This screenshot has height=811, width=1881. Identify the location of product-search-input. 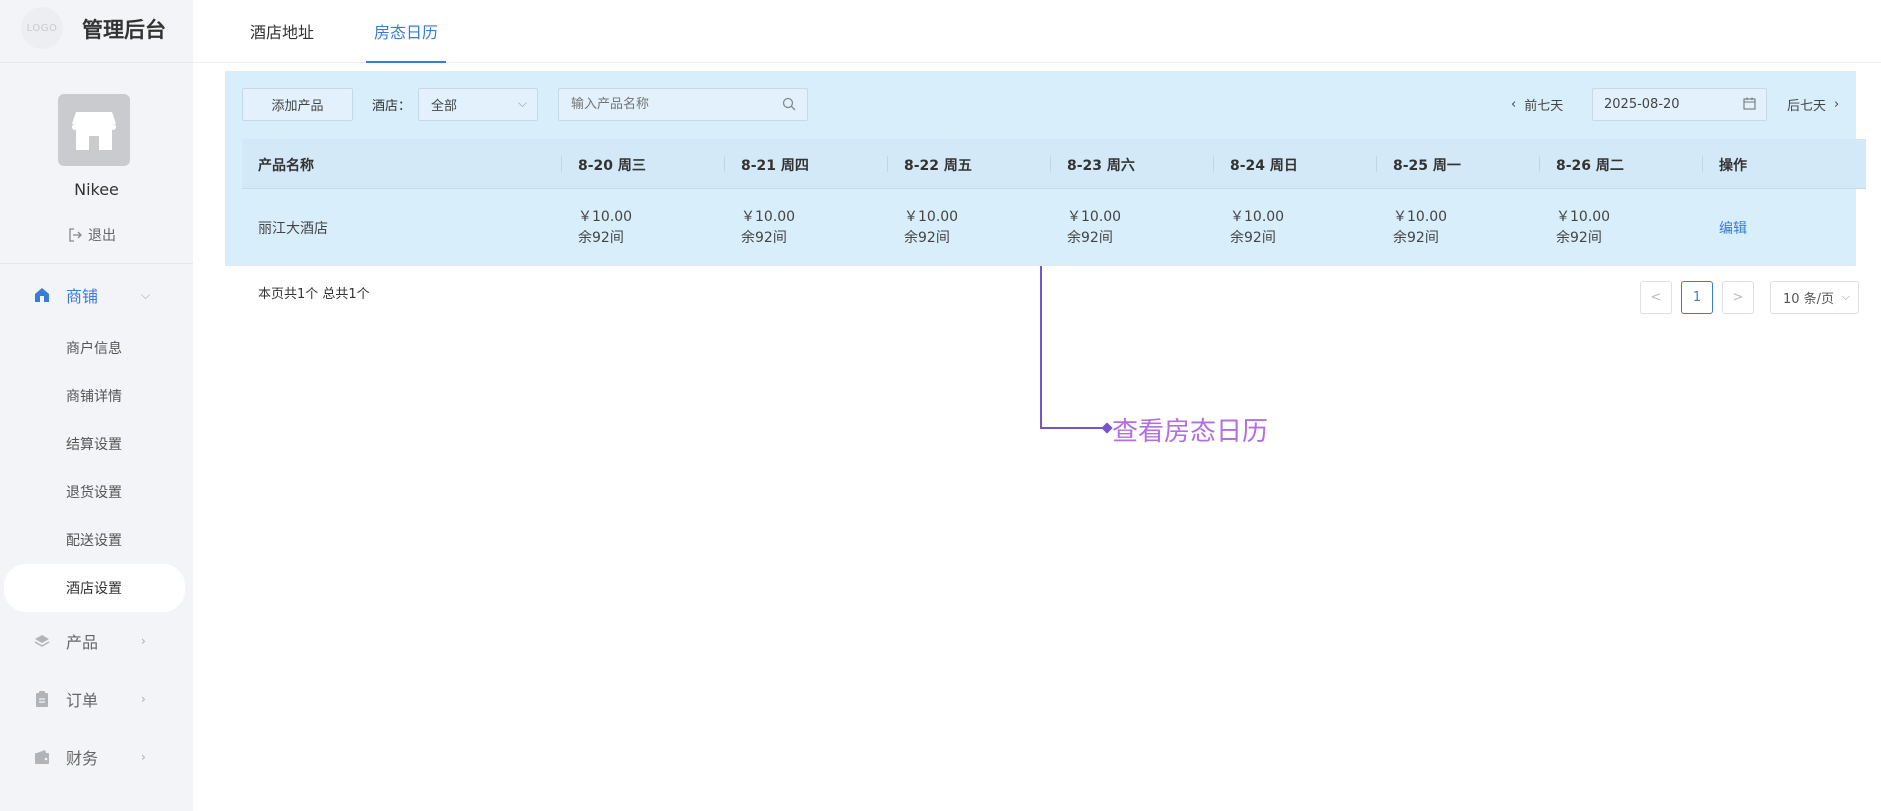
(683, 104).